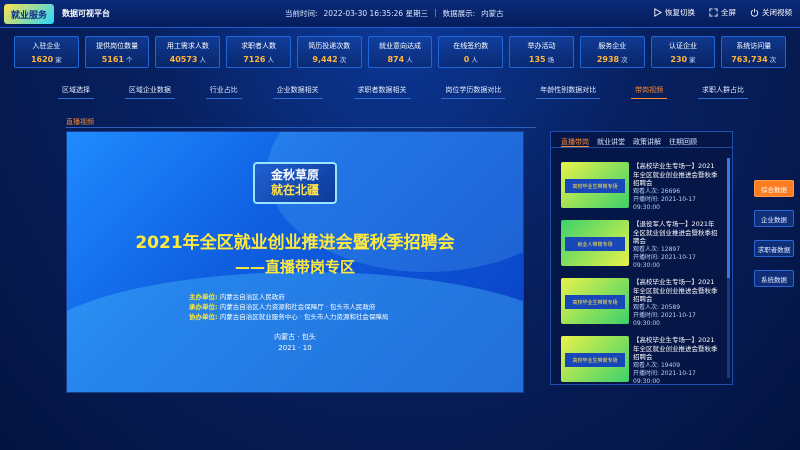 This screenshot has width=800, height=450. I want to click on views-count: 26696, so click(670, 191).